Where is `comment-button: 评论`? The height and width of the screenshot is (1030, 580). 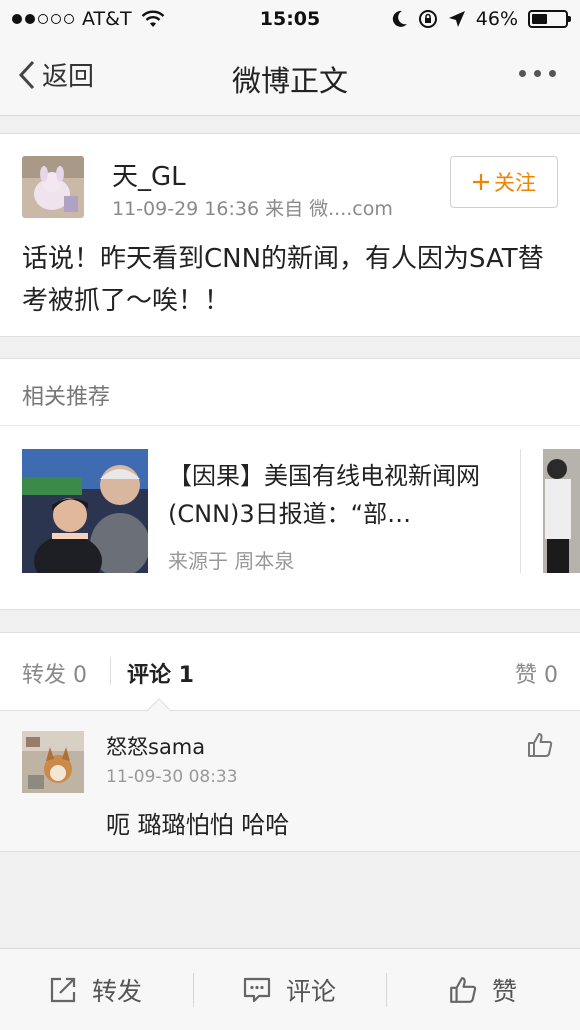 comment-button: 评论 is located at coordinates (289, 989).